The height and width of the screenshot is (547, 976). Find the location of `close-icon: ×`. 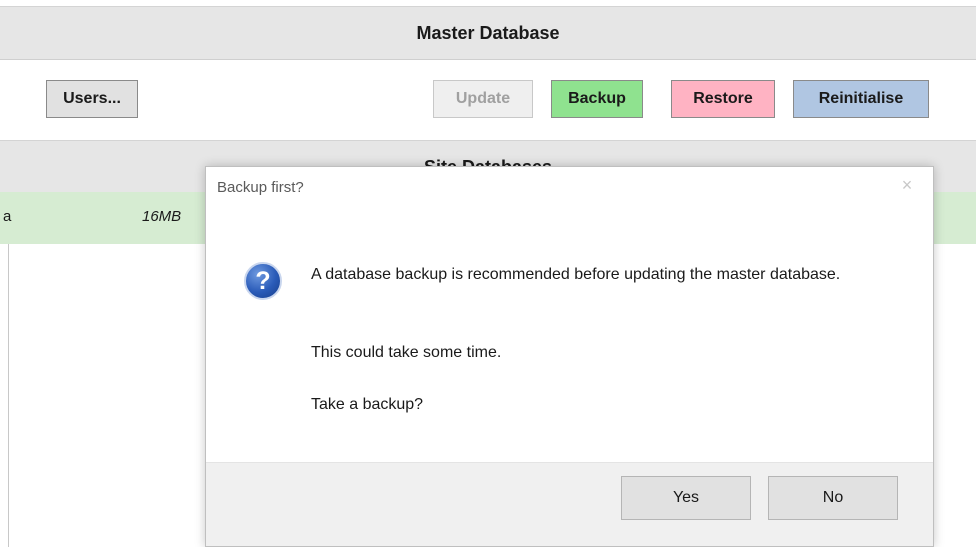

close-icon: × is located at coordinates (907, 185).